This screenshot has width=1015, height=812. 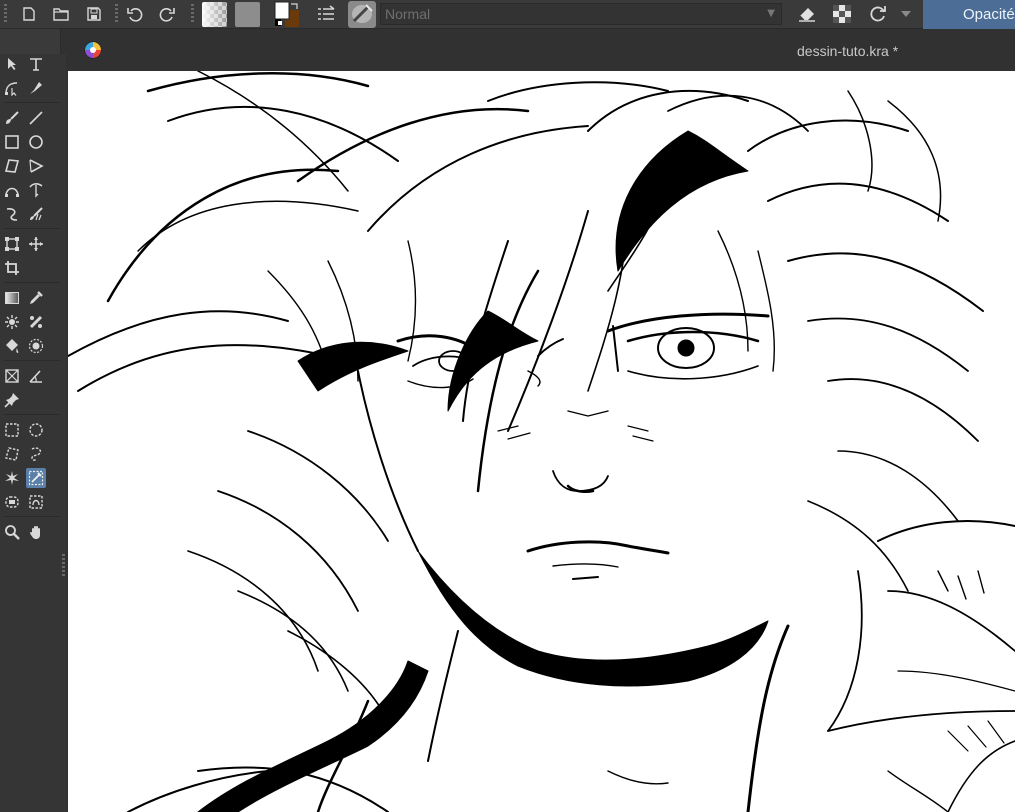 I want to click on alpha-lock-icon, so click(x=842, y=14).